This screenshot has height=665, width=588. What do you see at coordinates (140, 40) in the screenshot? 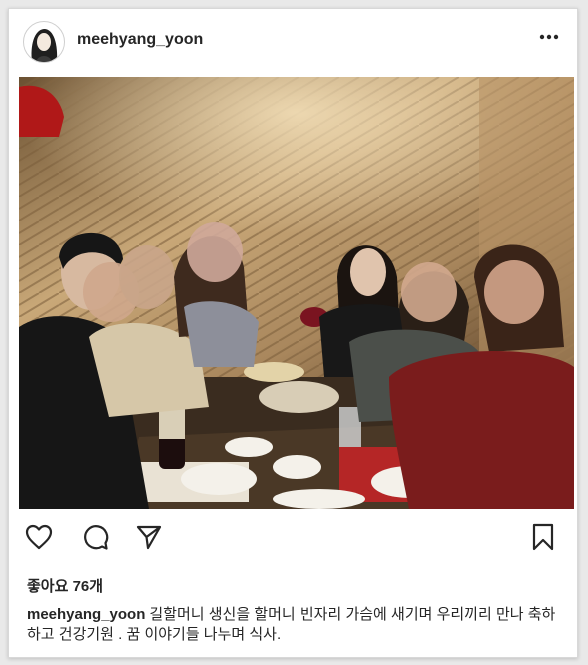
I see `post-username: meehyang_yoon` at bounding box center [140, 40].